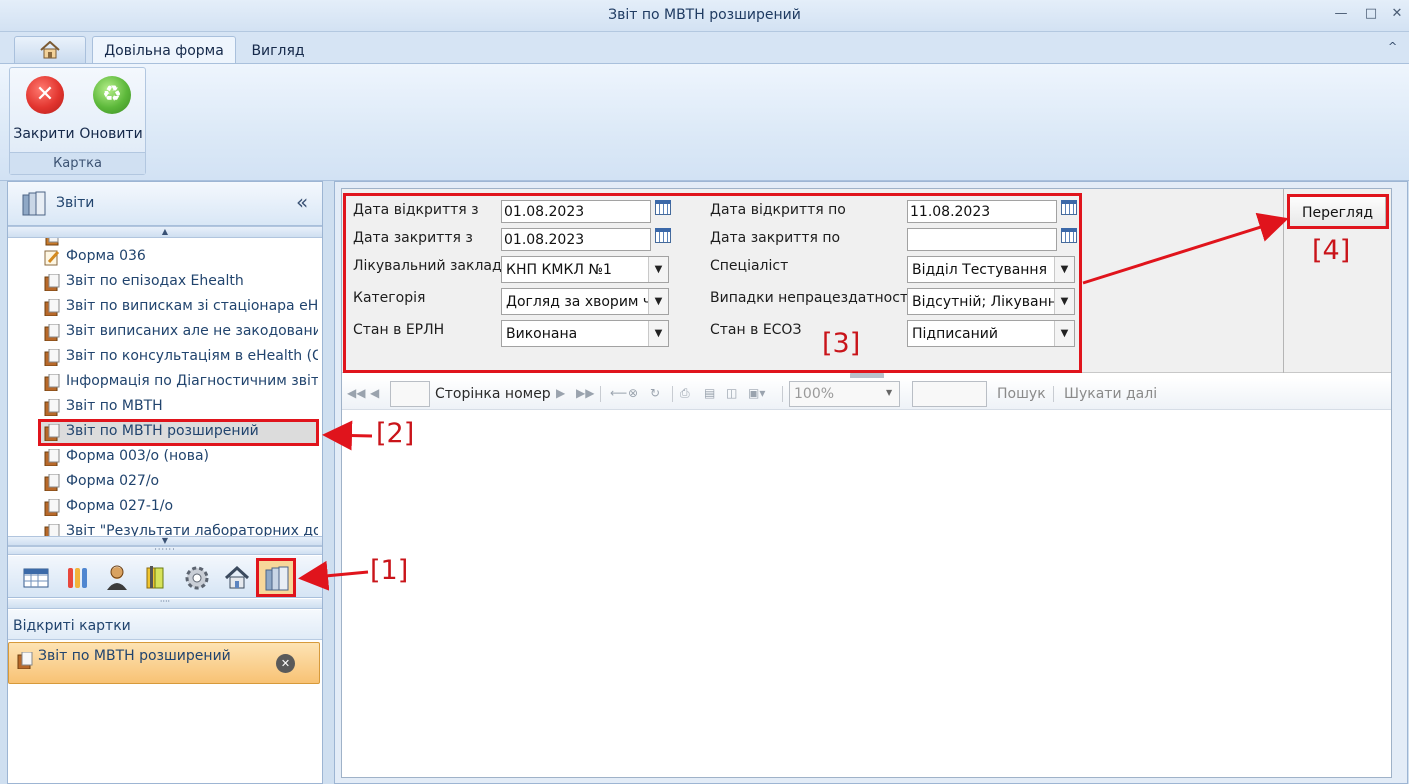 The width and height of the screenshot is (1409, 784). Describe the element at coordinates (389, 570) in the screenshot. I see `annotation-label-1: [1]` at that location.